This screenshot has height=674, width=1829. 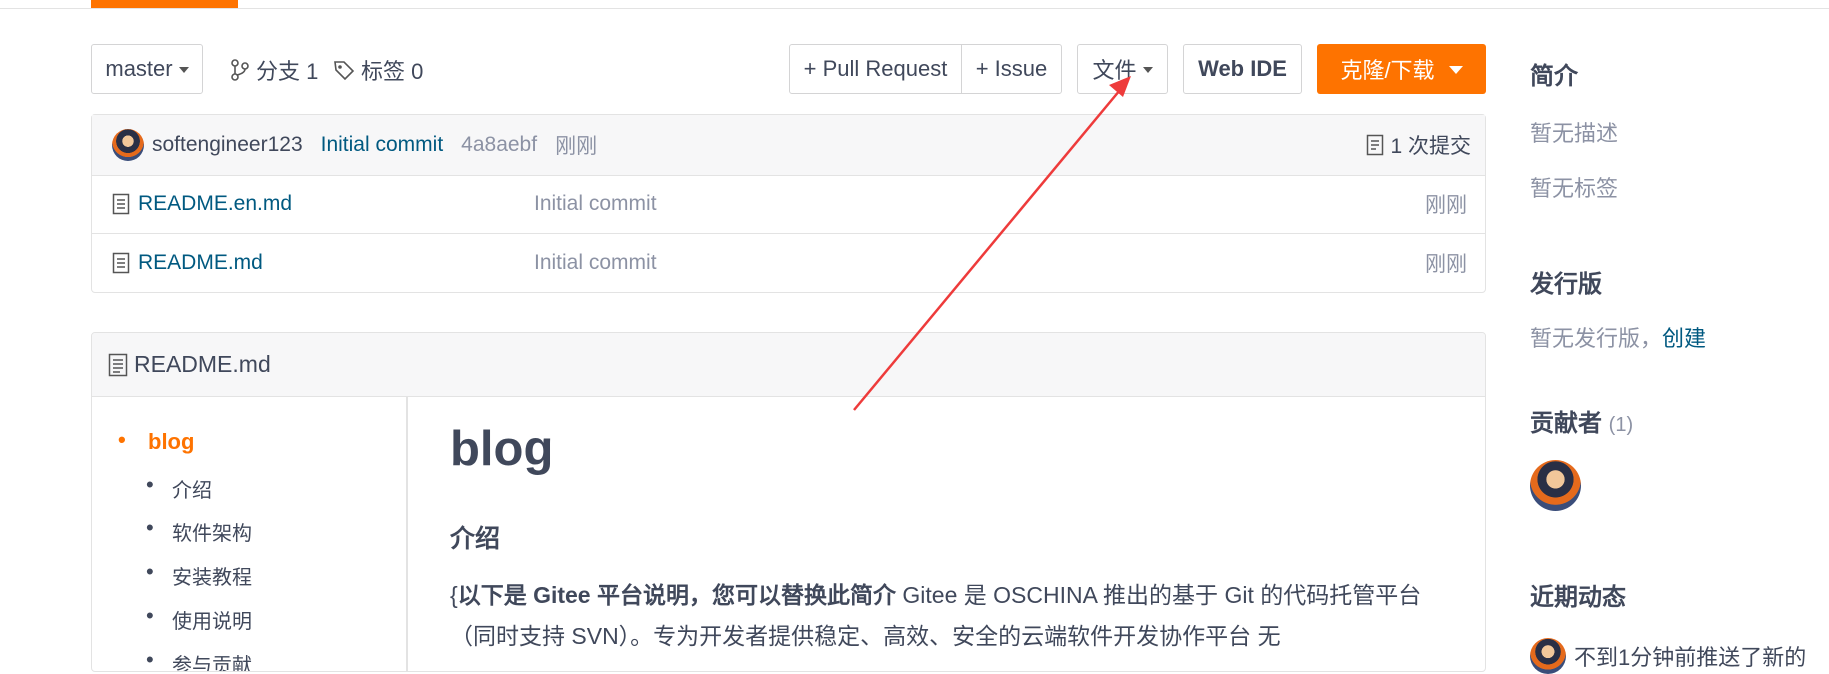 I want to click on toc-item: 使用说明, so click(x=199, y=618).